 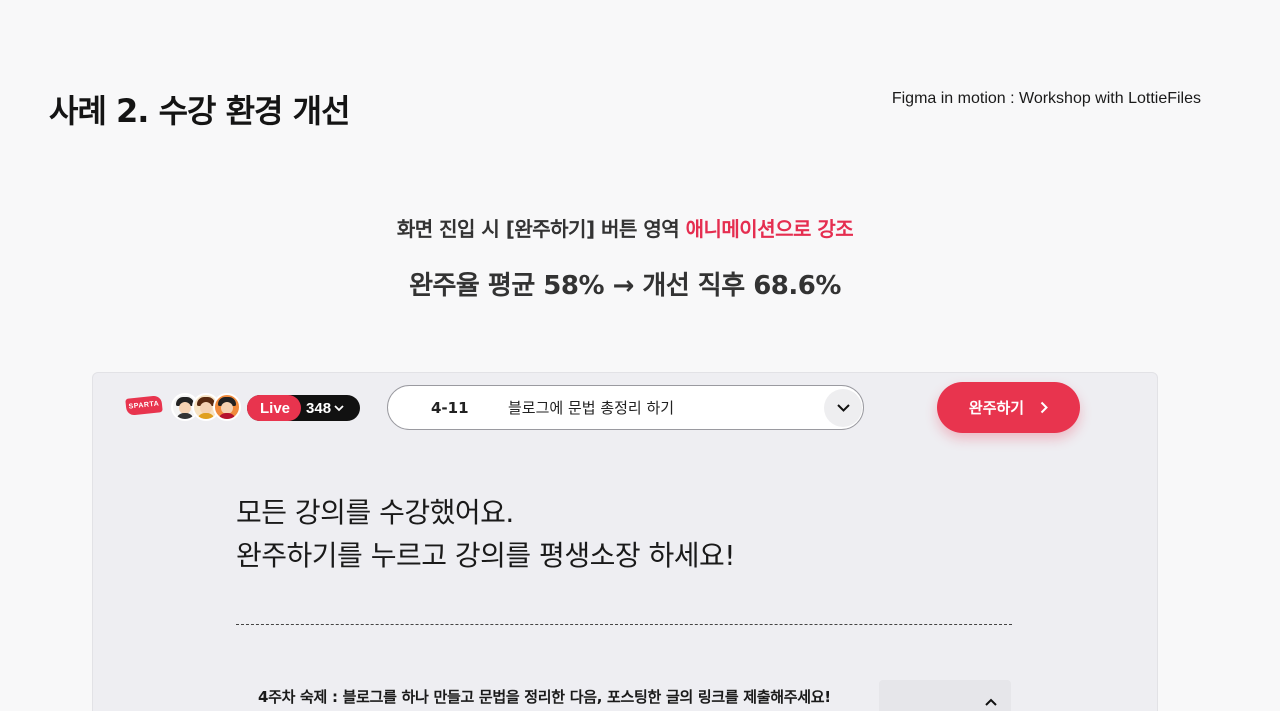 I want to click on completion-message: 모든 강의를 수강했어요. 완주하기를 누르고 강의를 평생소장 하세요!, so click(x=486, y=534).